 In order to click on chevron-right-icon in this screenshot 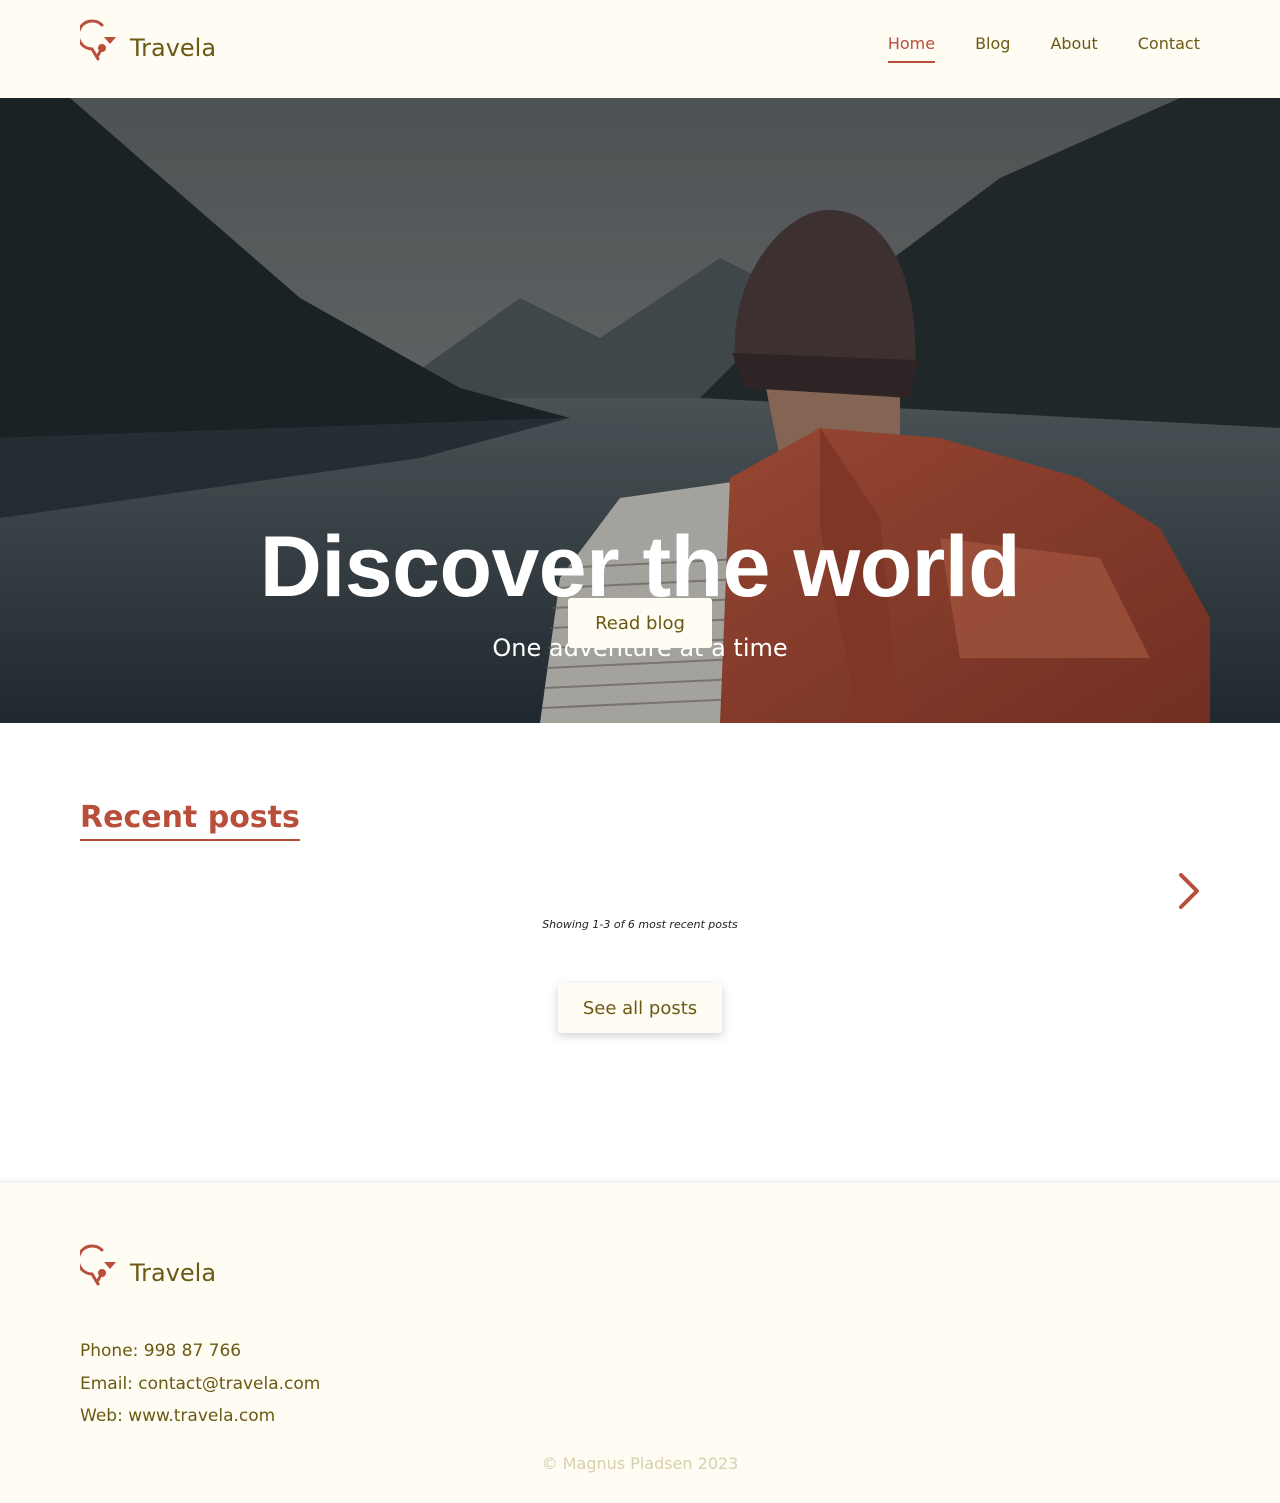, I will do `click(1188, 891)`.